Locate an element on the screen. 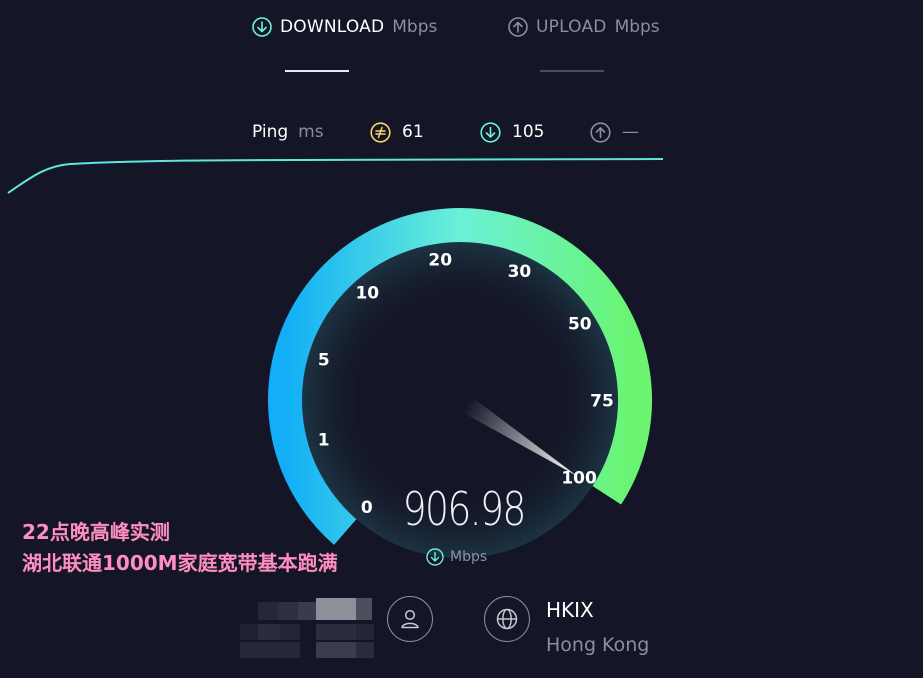 The width and height of the screenshot is (923, 678). caption-line-2: 湖北联通1000M家庭宽带基本跑满 is located at coordinates (180, 563).